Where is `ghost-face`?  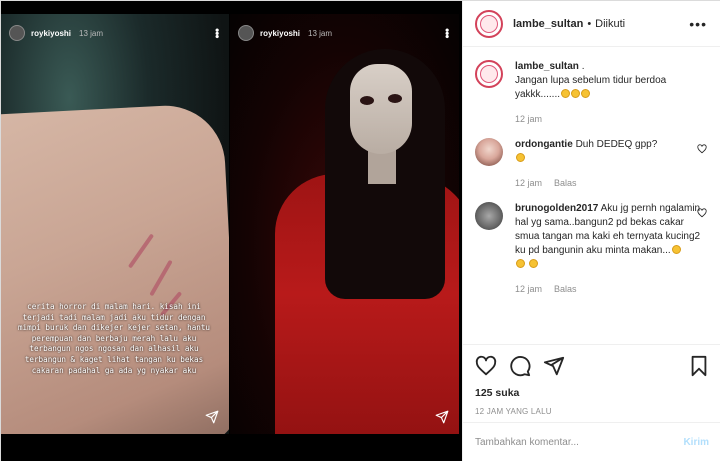
ghost-face is located at coordinates (381, 109).